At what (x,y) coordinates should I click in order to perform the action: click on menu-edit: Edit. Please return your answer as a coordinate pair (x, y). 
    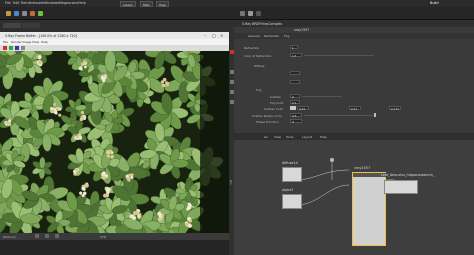
    Looking at the image, I should click on (16, 3).